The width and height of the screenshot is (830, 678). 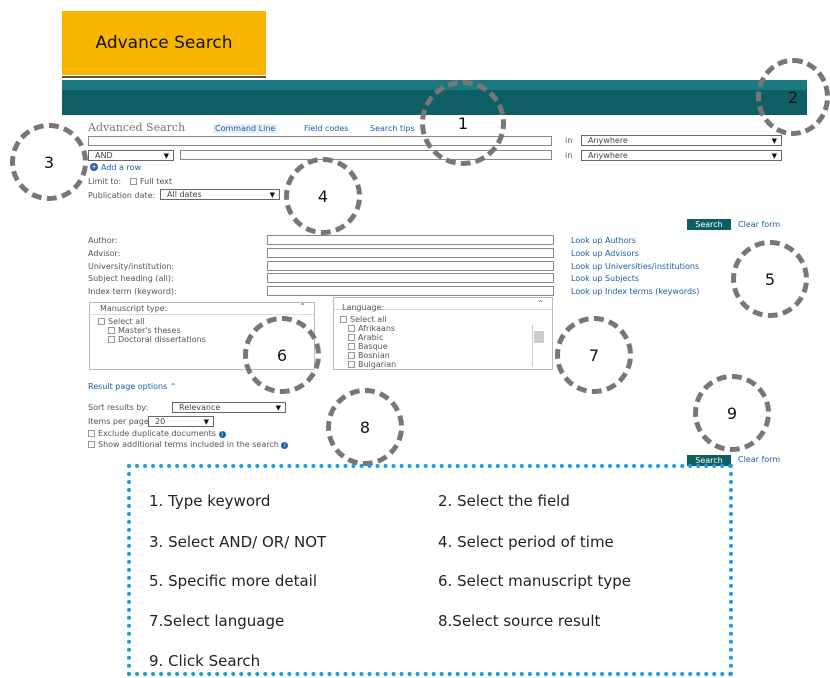 What do you see at coordinates (220, 194) in the screenshot?
I see `pub-date-select: All dates ▼` at bounding box center [220, 194].